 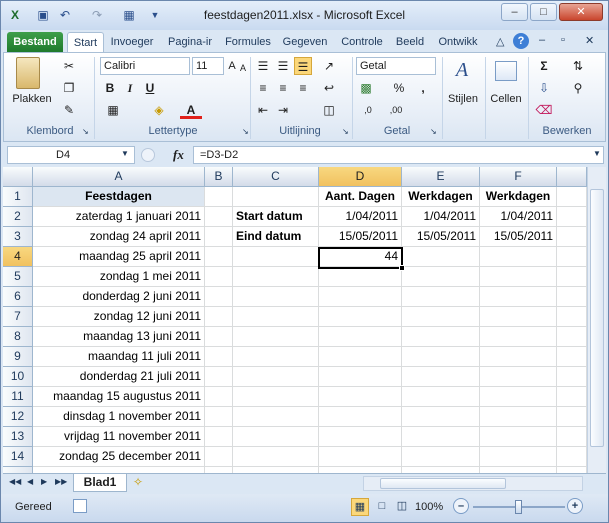 What do you see at coordinates (544, 110) in the screenshot?
I see `clear-icon: ⌫` at bounding box center [544, 110].